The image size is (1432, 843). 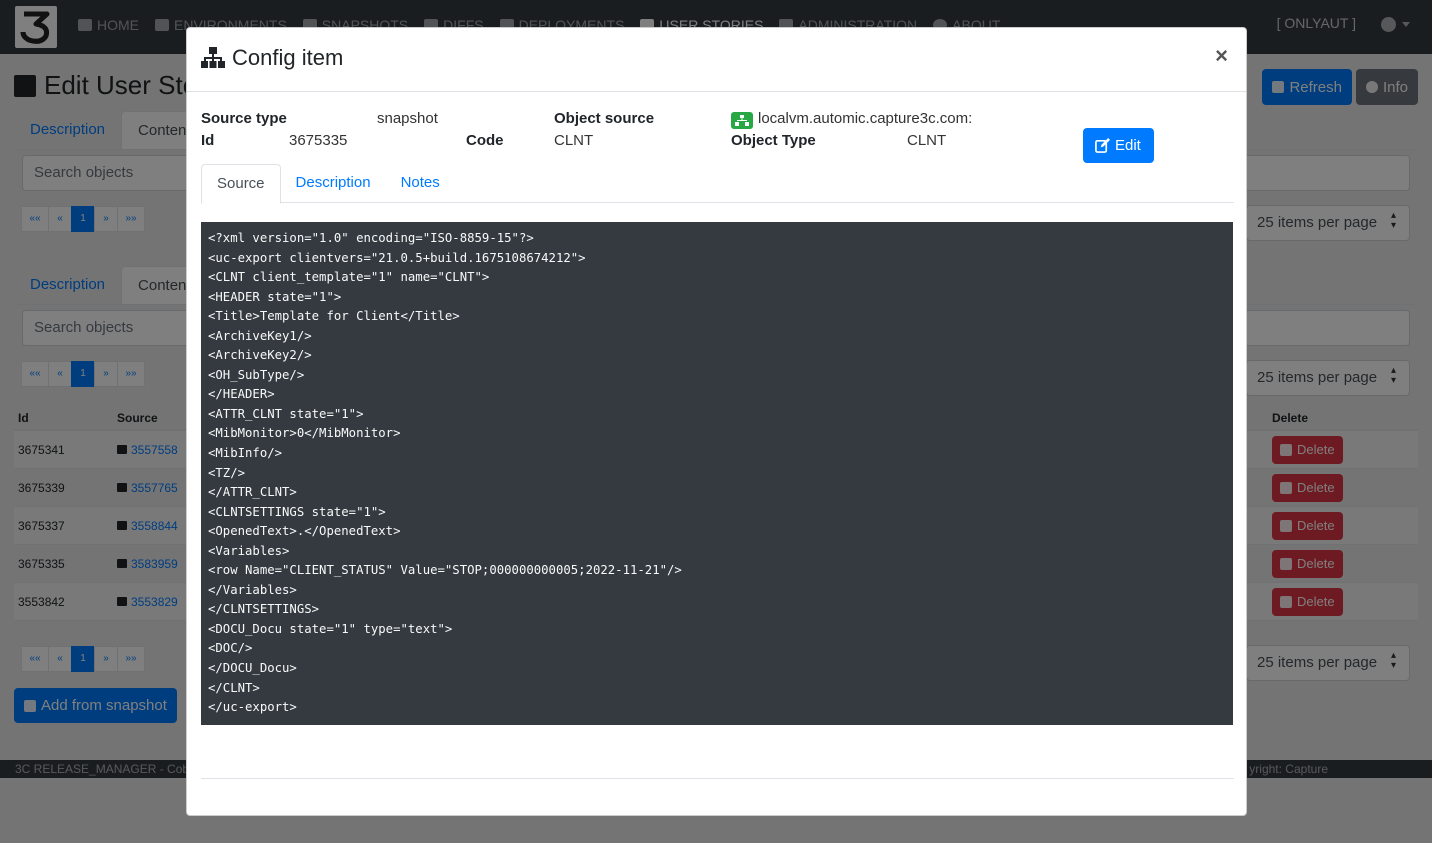 I want to click on code-value: CLNT, so click(x=574, y=140).